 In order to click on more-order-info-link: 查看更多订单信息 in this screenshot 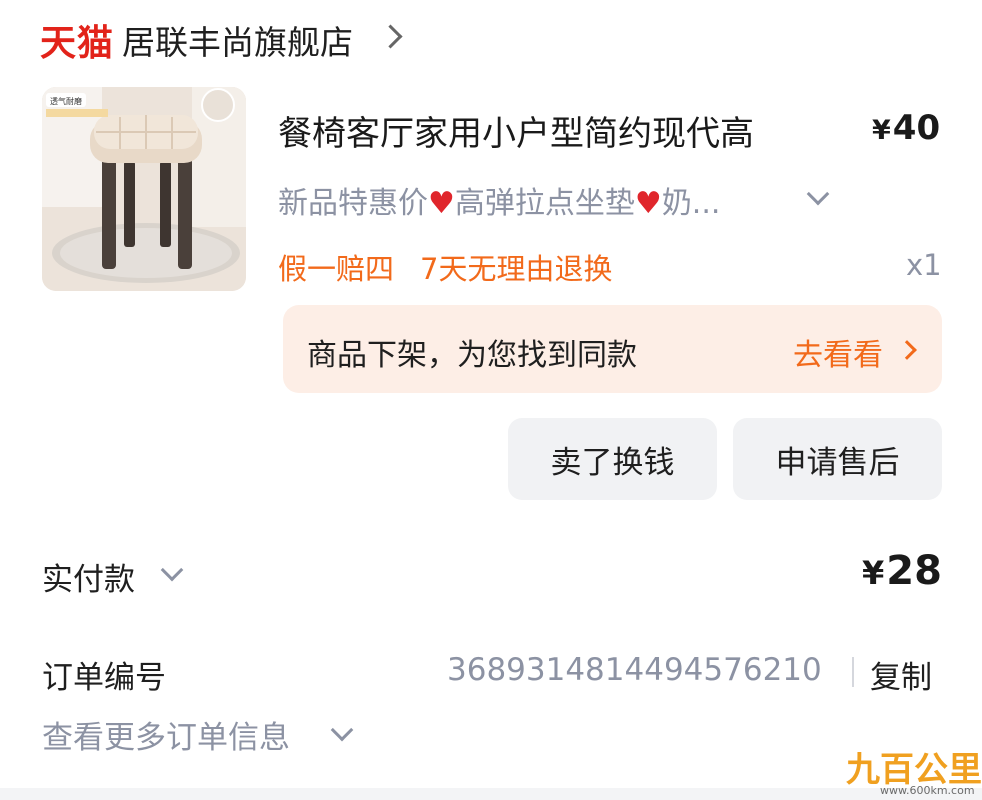, I will do `click(166, 734)`.